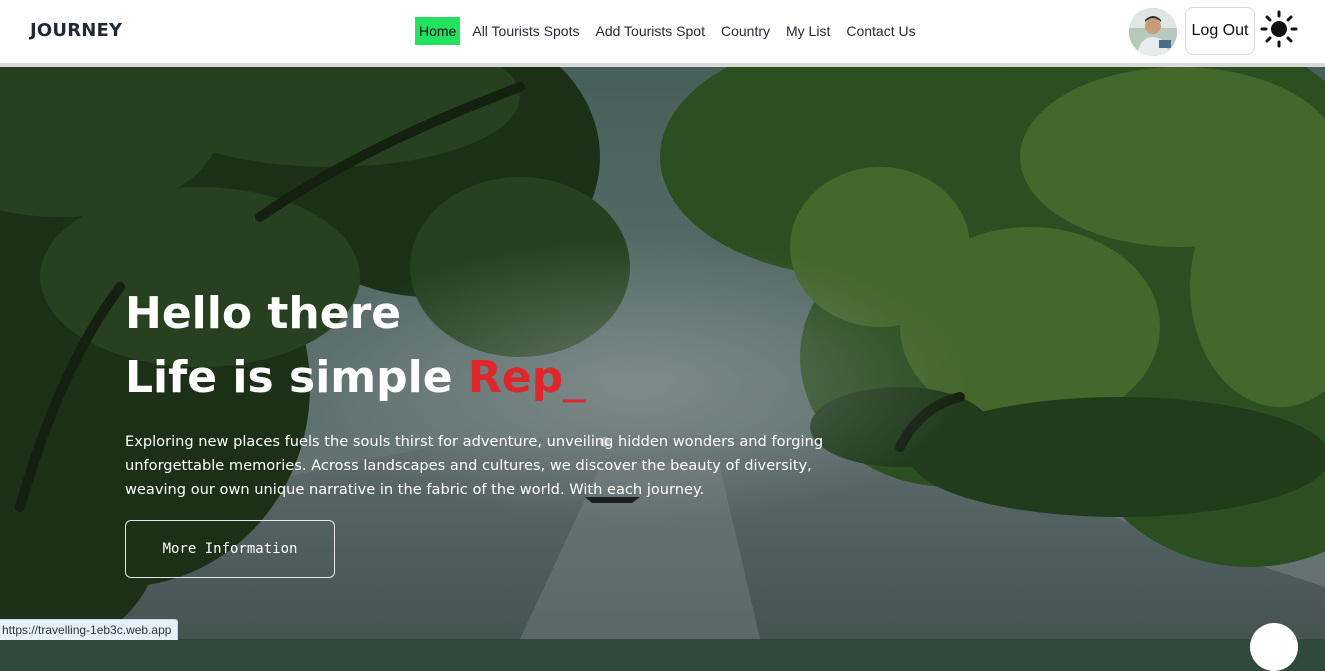 The image size is (1325, 671). Describe the element at coordinates (745, 31) in the screenshot. I see `nav-country: Country` at that location.